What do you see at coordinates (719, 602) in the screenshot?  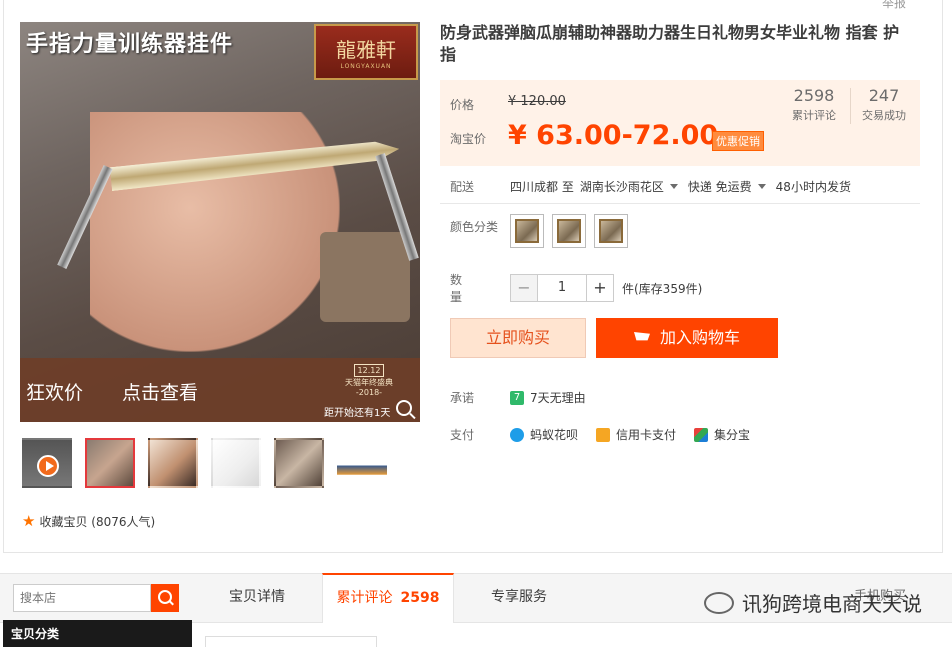 I see `wechat-icon` at bounding box center [719, 602].